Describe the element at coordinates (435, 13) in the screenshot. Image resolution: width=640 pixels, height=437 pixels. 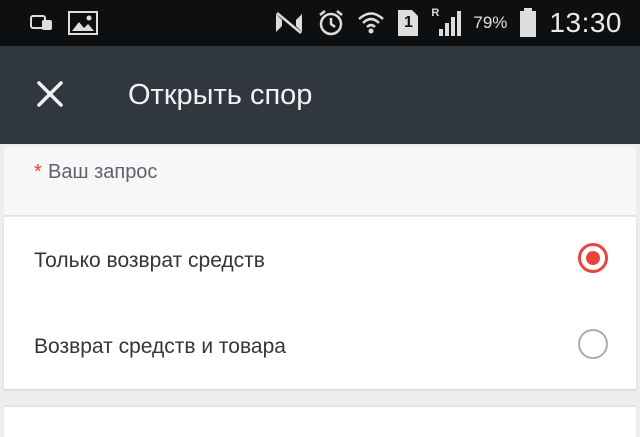
I see `roaming-label: R` at that location.